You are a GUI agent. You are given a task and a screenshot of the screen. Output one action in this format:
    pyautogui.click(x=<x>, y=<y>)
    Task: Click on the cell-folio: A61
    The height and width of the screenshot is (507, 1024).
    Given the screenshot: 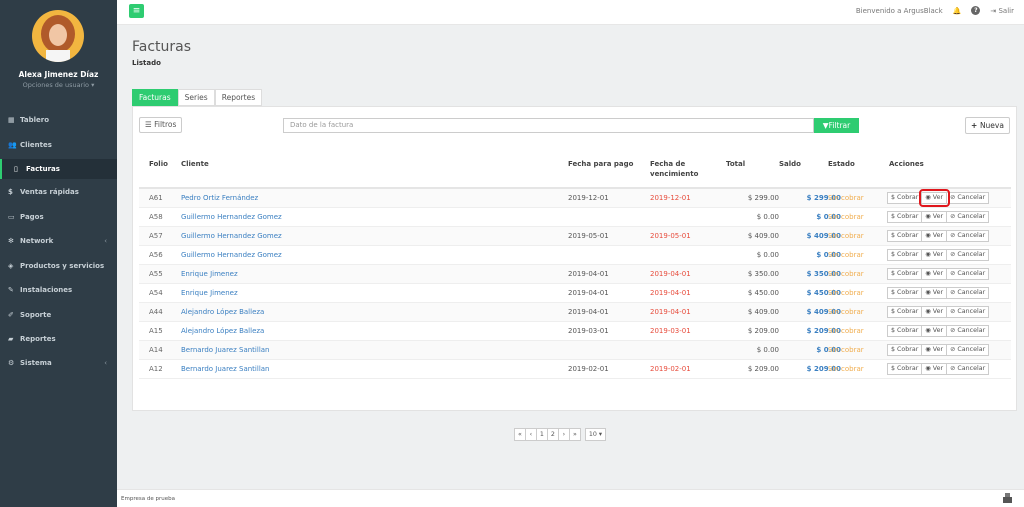 What is the action you would take?
    pyautogui.click(x=156, y=198)
    